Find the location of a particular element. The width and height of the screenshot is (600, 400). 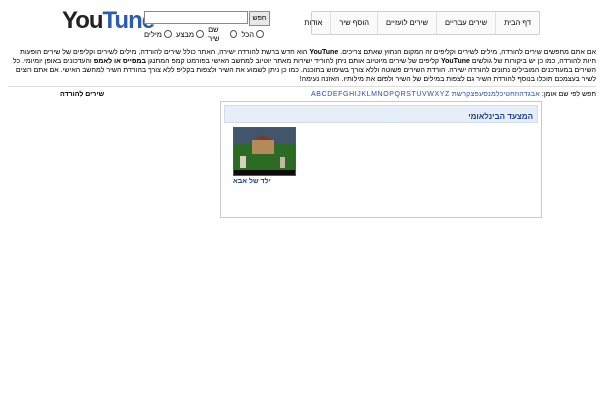

logo-you-text: You is located at coordinates (83, 20).